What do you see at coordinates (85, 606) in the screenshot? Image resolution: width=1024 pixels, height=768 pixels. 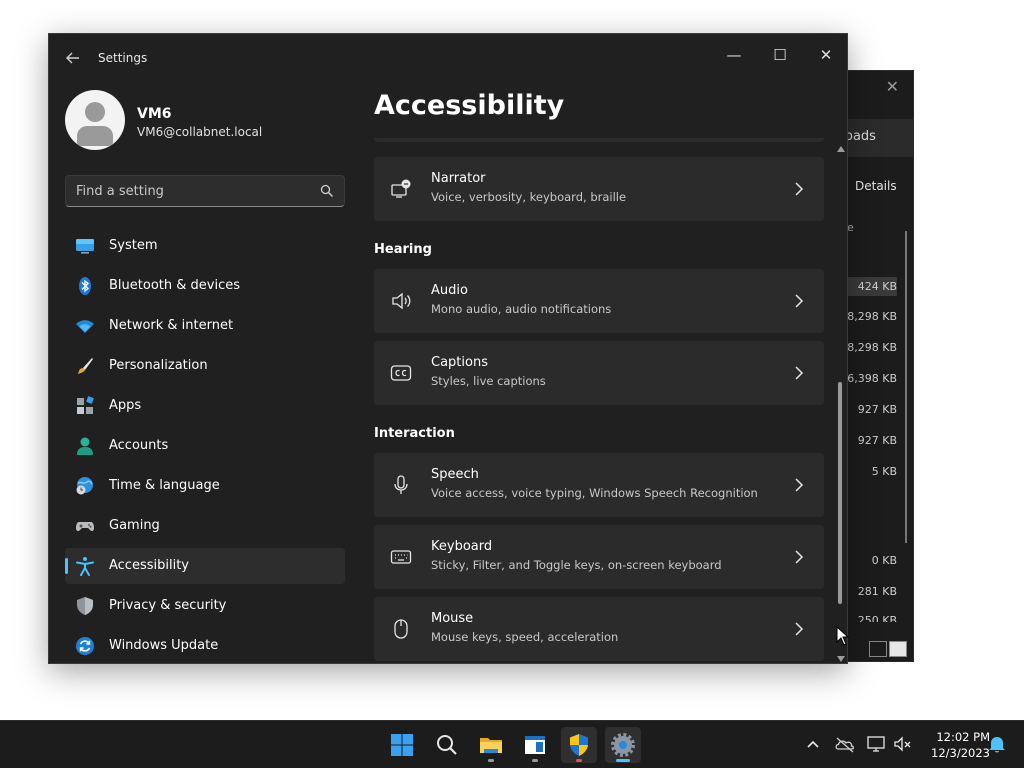 I see `shield-icon` at bounding box center [85, 606].